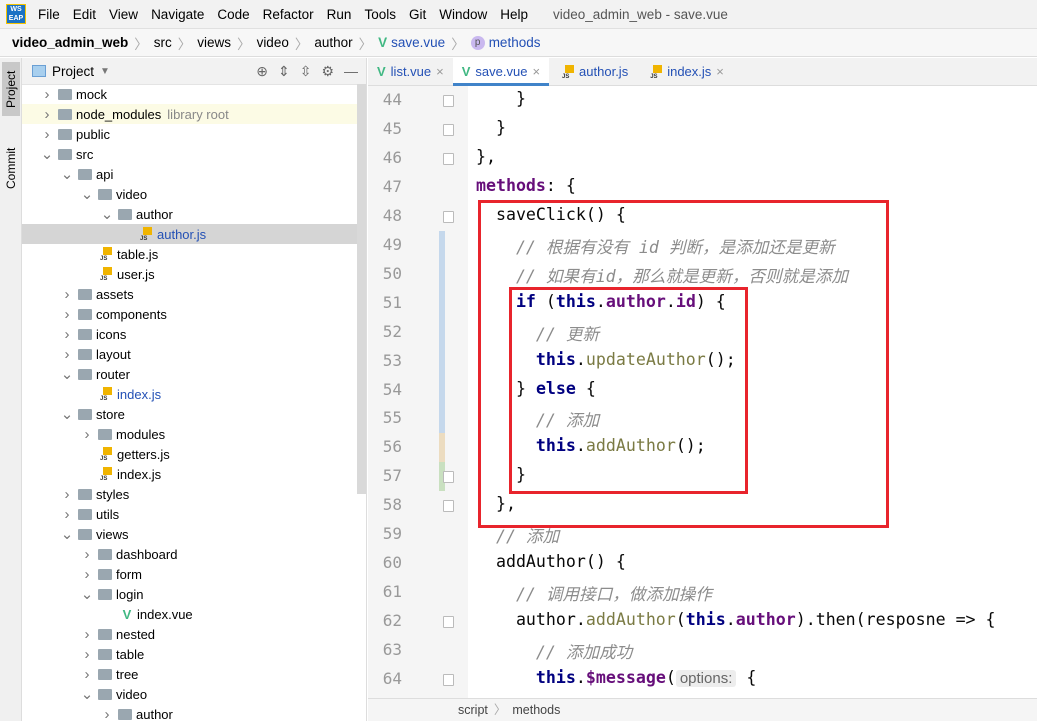 This screenshot has height=721, width=1037. Describe the element at coordinates (189, 434) in the screenshot. I see `tree-item: › modules` at that location.